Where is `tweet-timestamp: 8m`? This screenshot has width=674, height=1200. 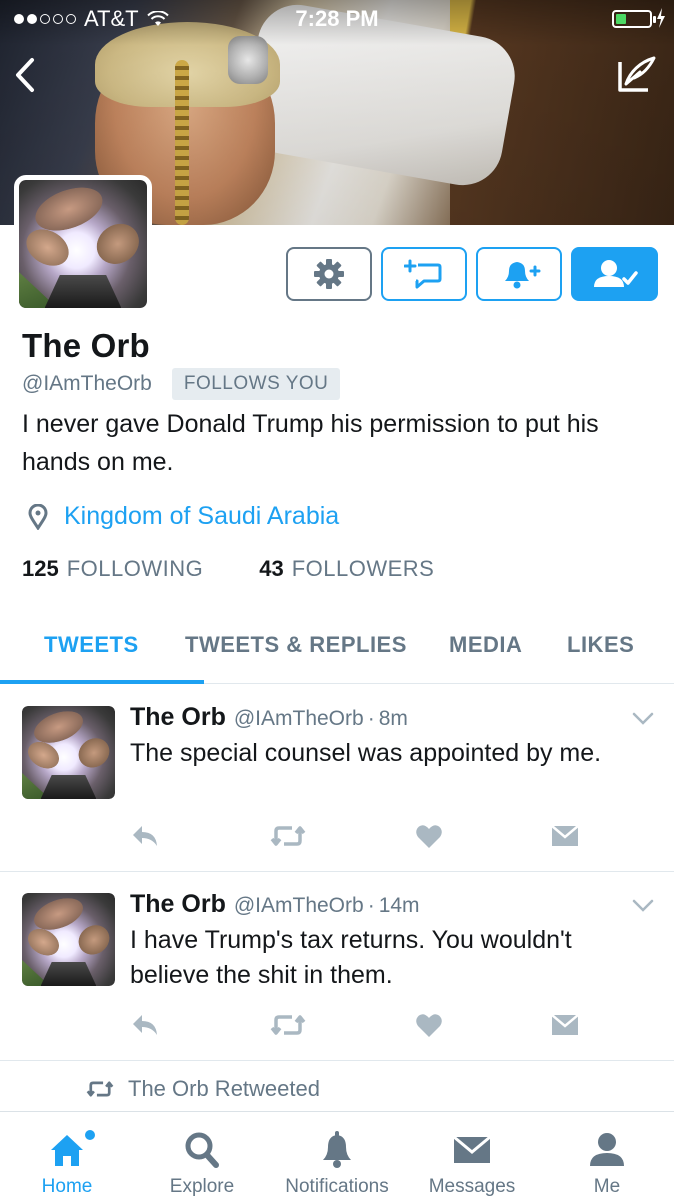 tweet-timestamp: 8m is located at coordinates (393, 718).